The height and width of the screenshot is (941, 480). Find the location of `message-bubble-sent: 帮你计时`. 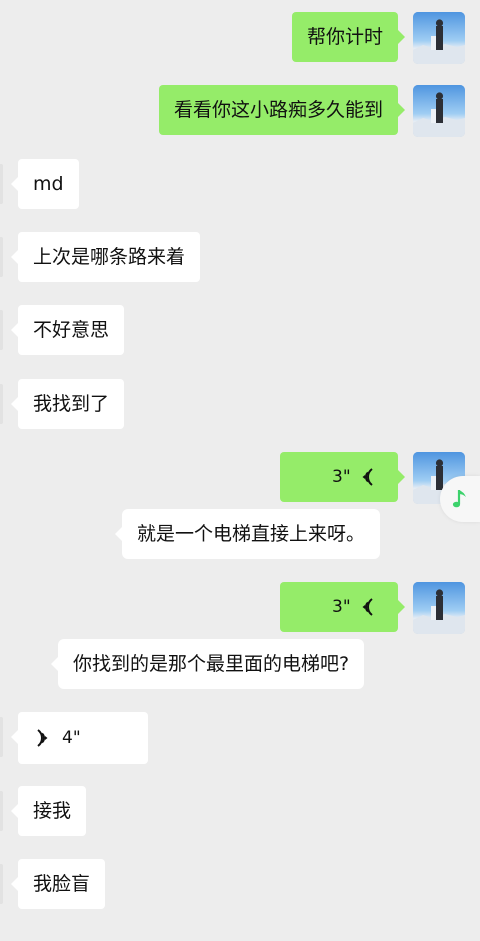

message-bubble-sent: 帮你计时 is located at coordinates (348, 37).